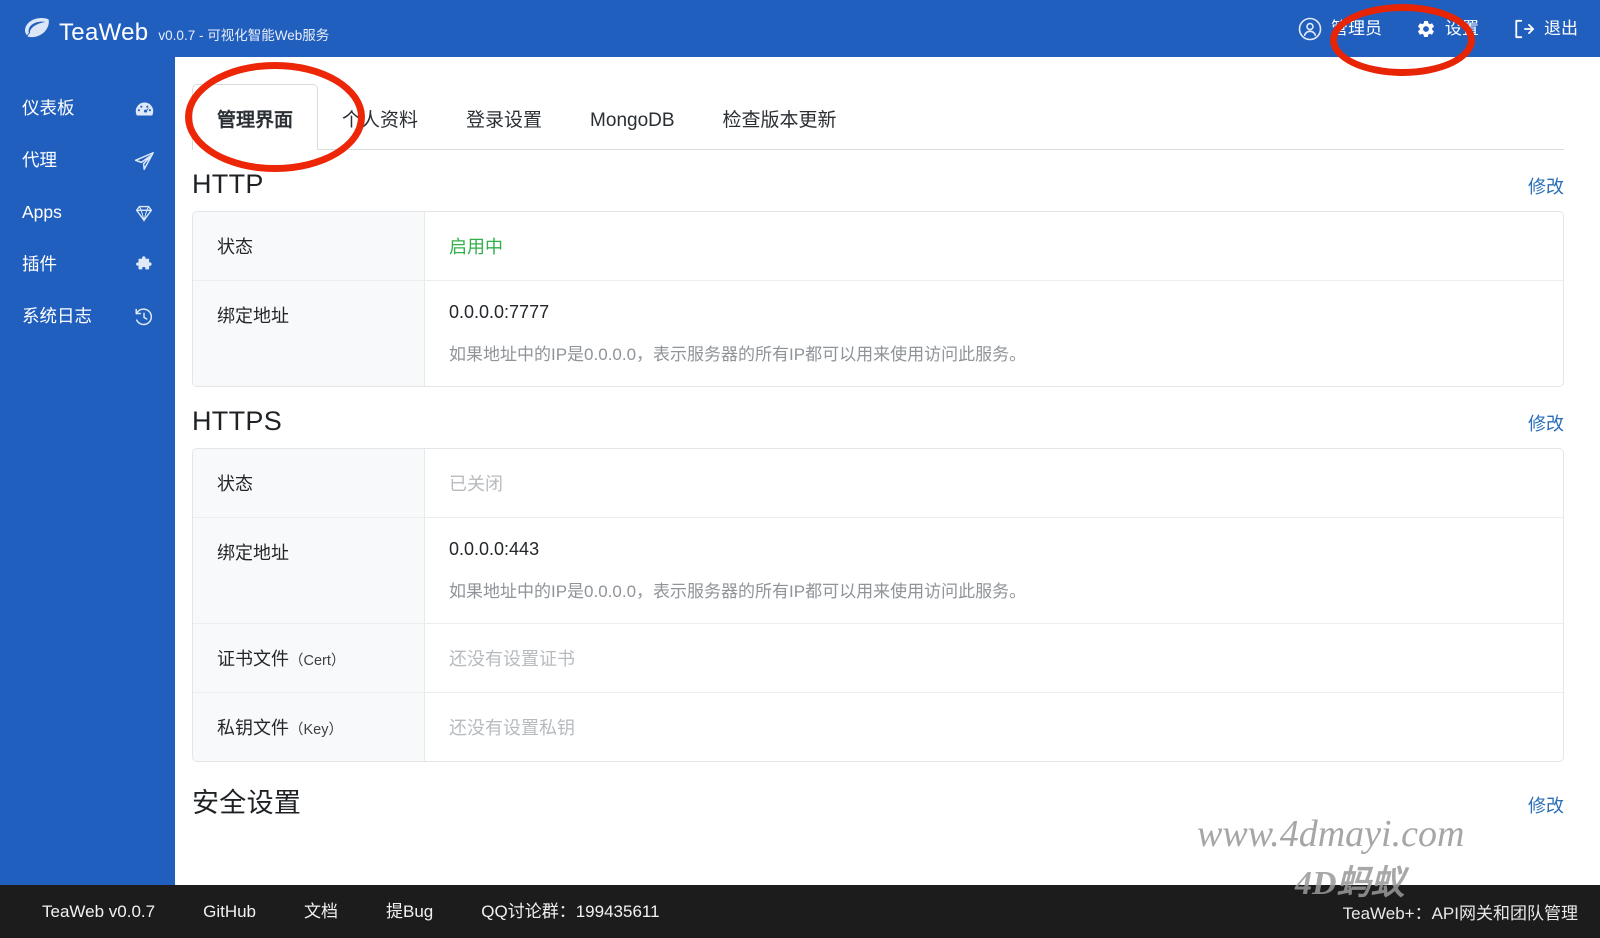 This screenshot has height=938, width=1600. Describe the element at coordinates (409, 911) in the screenshot. I see `footer-link-bug: 提Bug` at that location.